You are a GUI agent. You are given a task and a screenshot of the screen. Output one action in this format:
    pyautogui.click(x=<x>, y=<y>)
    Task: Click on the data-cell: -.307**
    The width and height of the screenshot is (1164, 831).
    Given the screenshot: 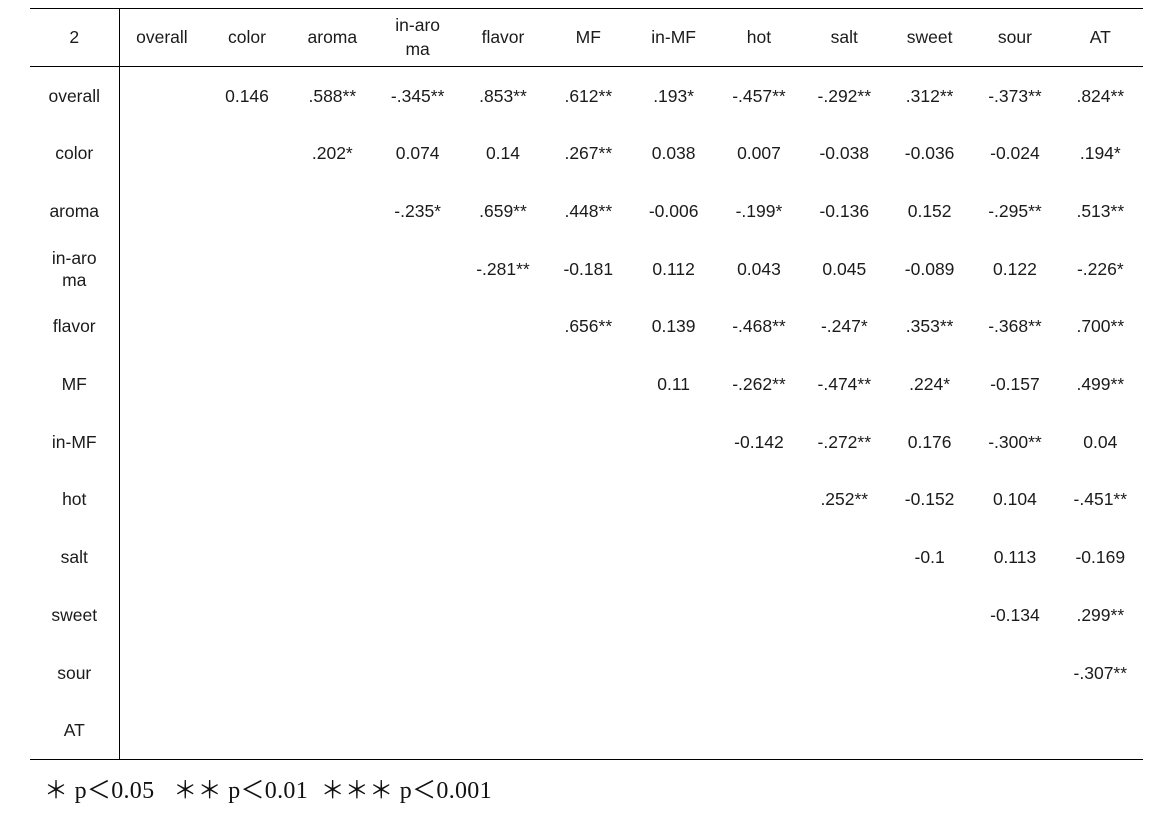 What is the action you would take?
    pyautogui.click(x=1100, y=672)
    